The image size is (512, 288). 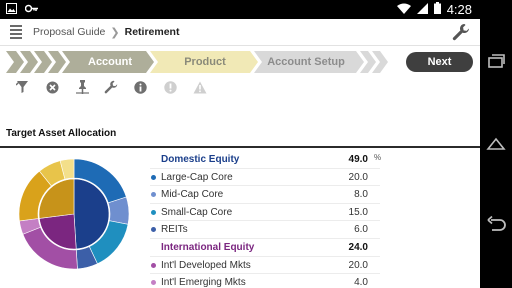 What do you see at coordinates (174, 230) in the screenshot?
I see `item-name: REITs` at bounding box center [174, 230].